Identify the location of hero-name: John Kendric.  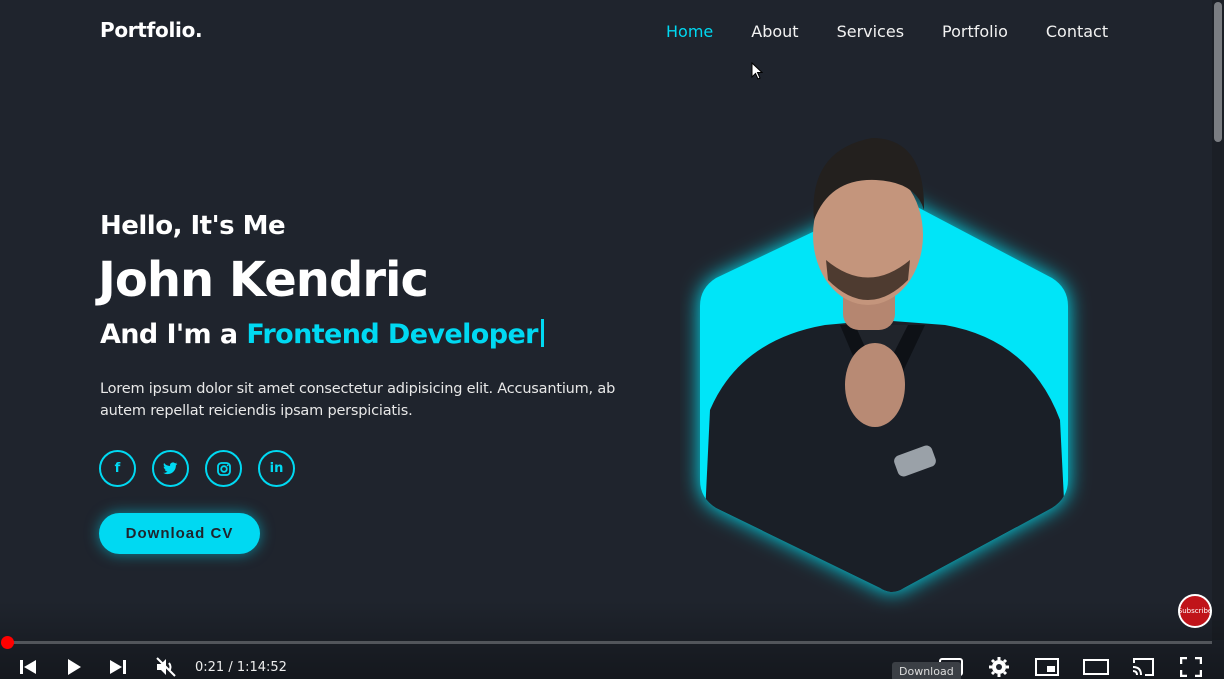
(263, 280).